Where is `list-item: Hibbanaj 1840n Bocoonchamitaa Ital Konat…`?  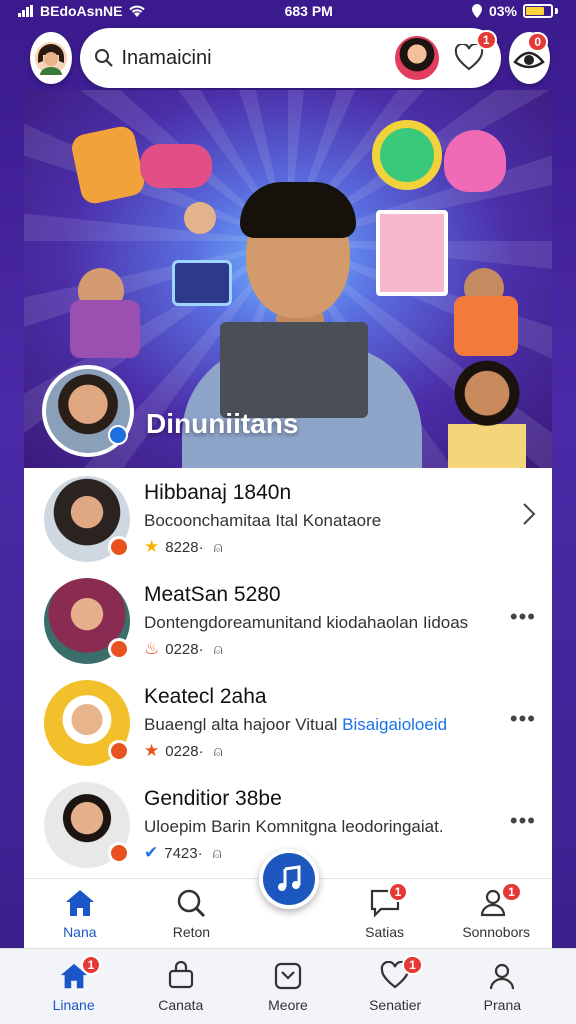
list-item: Hibbanaj 1840n Bocoonchamitaa Ital Konat… is located at coordinates (288, 519).